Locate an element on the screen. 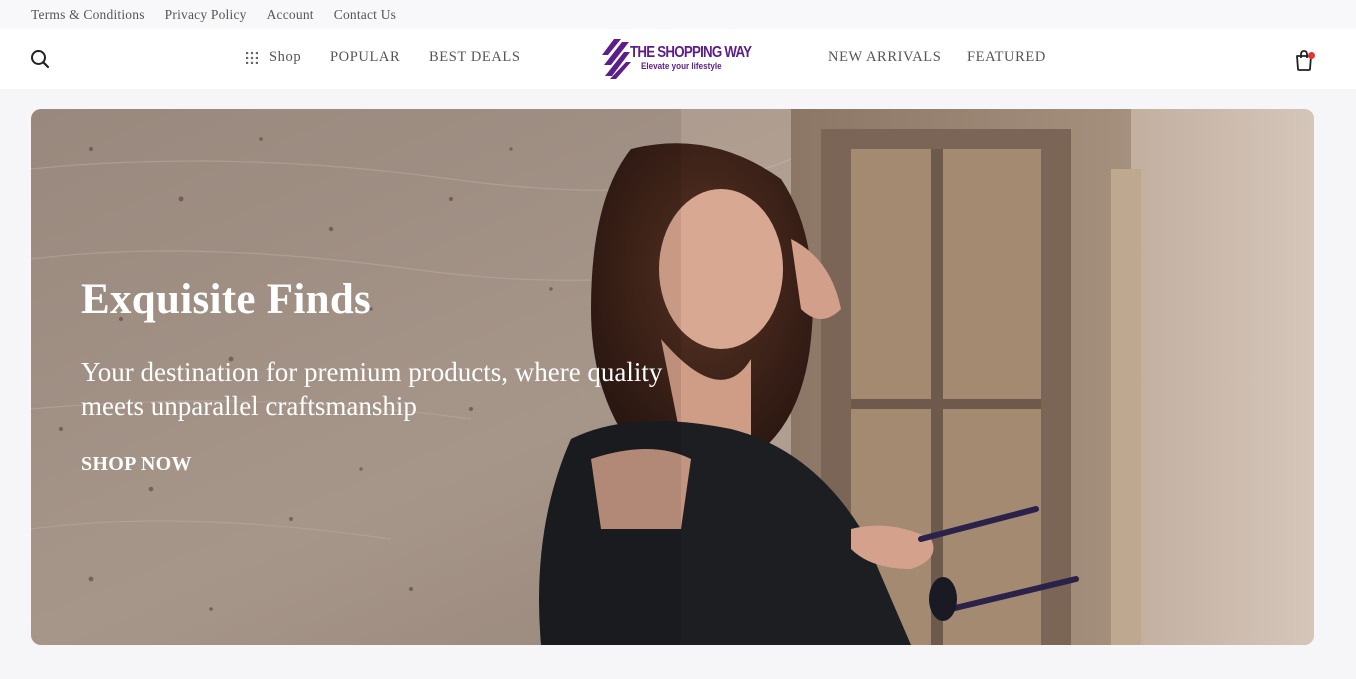 This screenshot has width=1356, height=679. logo-mark-icon is located at coordinates (616, 59).